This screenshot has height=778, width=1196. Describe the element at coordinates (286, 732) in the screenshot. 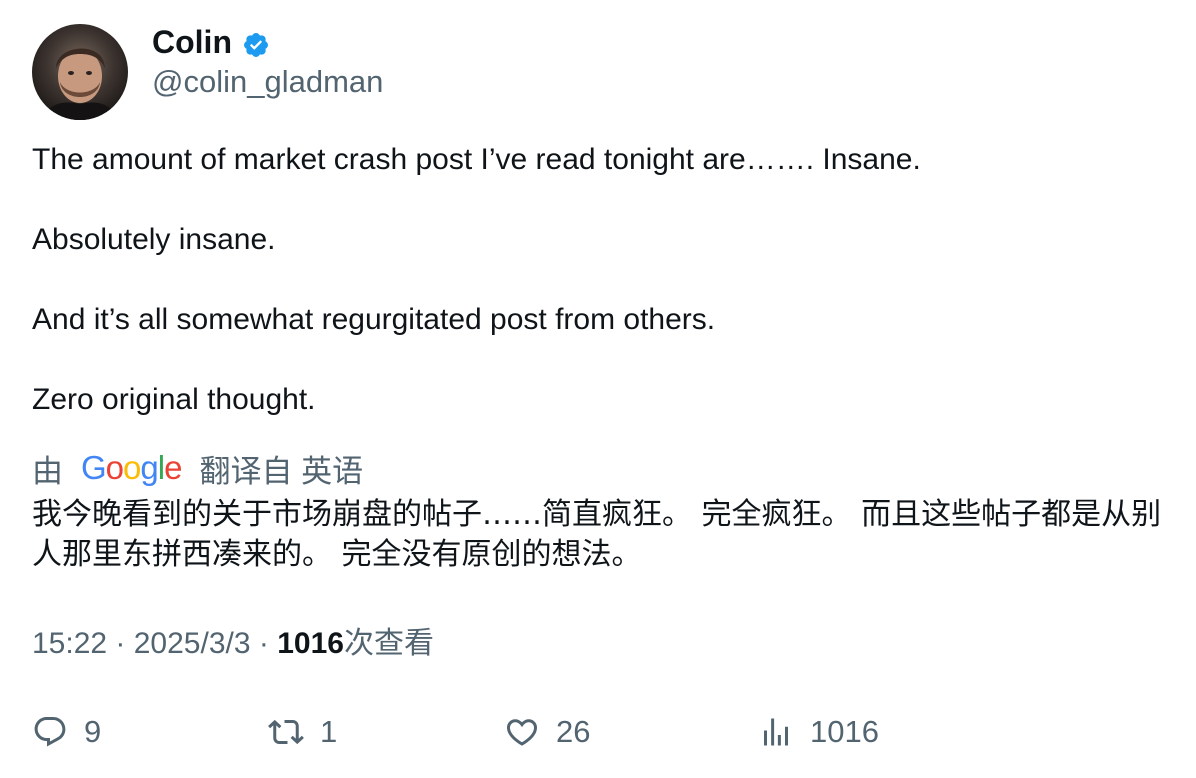

I see `retweet-icon` at that location.